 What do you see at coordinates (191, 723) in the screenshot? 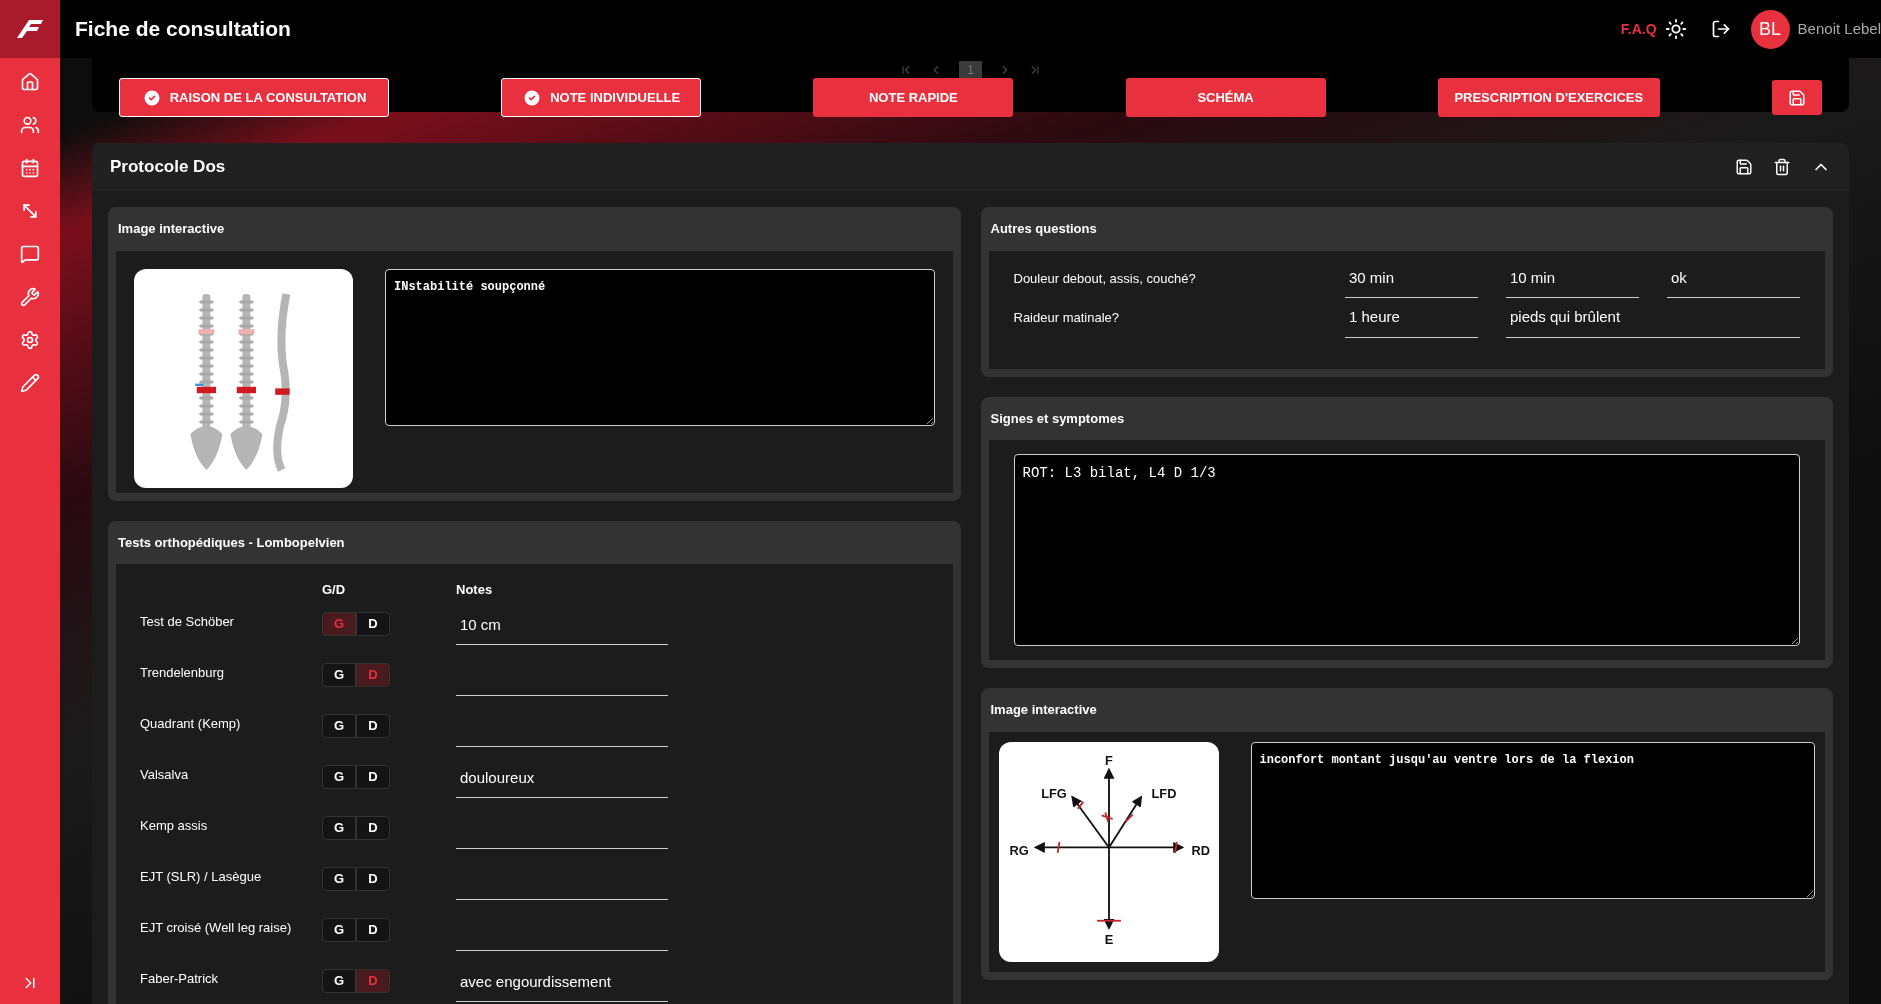
I see `test-name: Quadrant (Kemp)` at bounding box center [191, 723].